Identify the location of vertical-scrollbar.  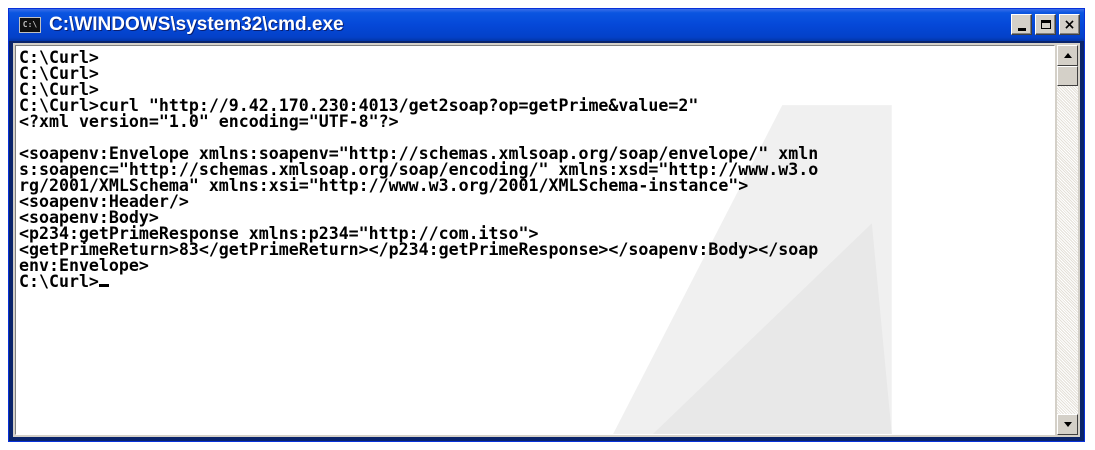
(1067, 240).